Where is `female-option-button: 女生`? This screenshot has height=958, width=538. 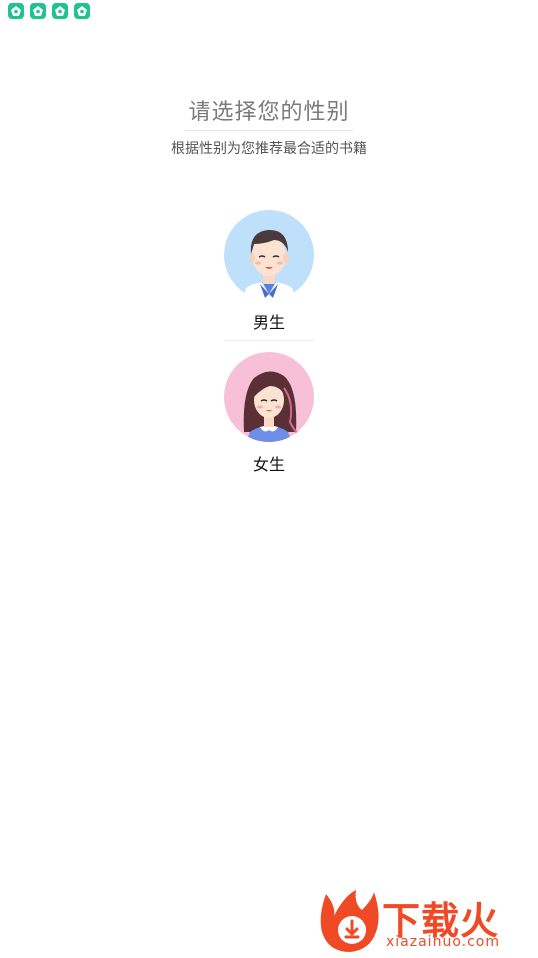
female-option-button: 女生 is located at coordinates (269, 414).